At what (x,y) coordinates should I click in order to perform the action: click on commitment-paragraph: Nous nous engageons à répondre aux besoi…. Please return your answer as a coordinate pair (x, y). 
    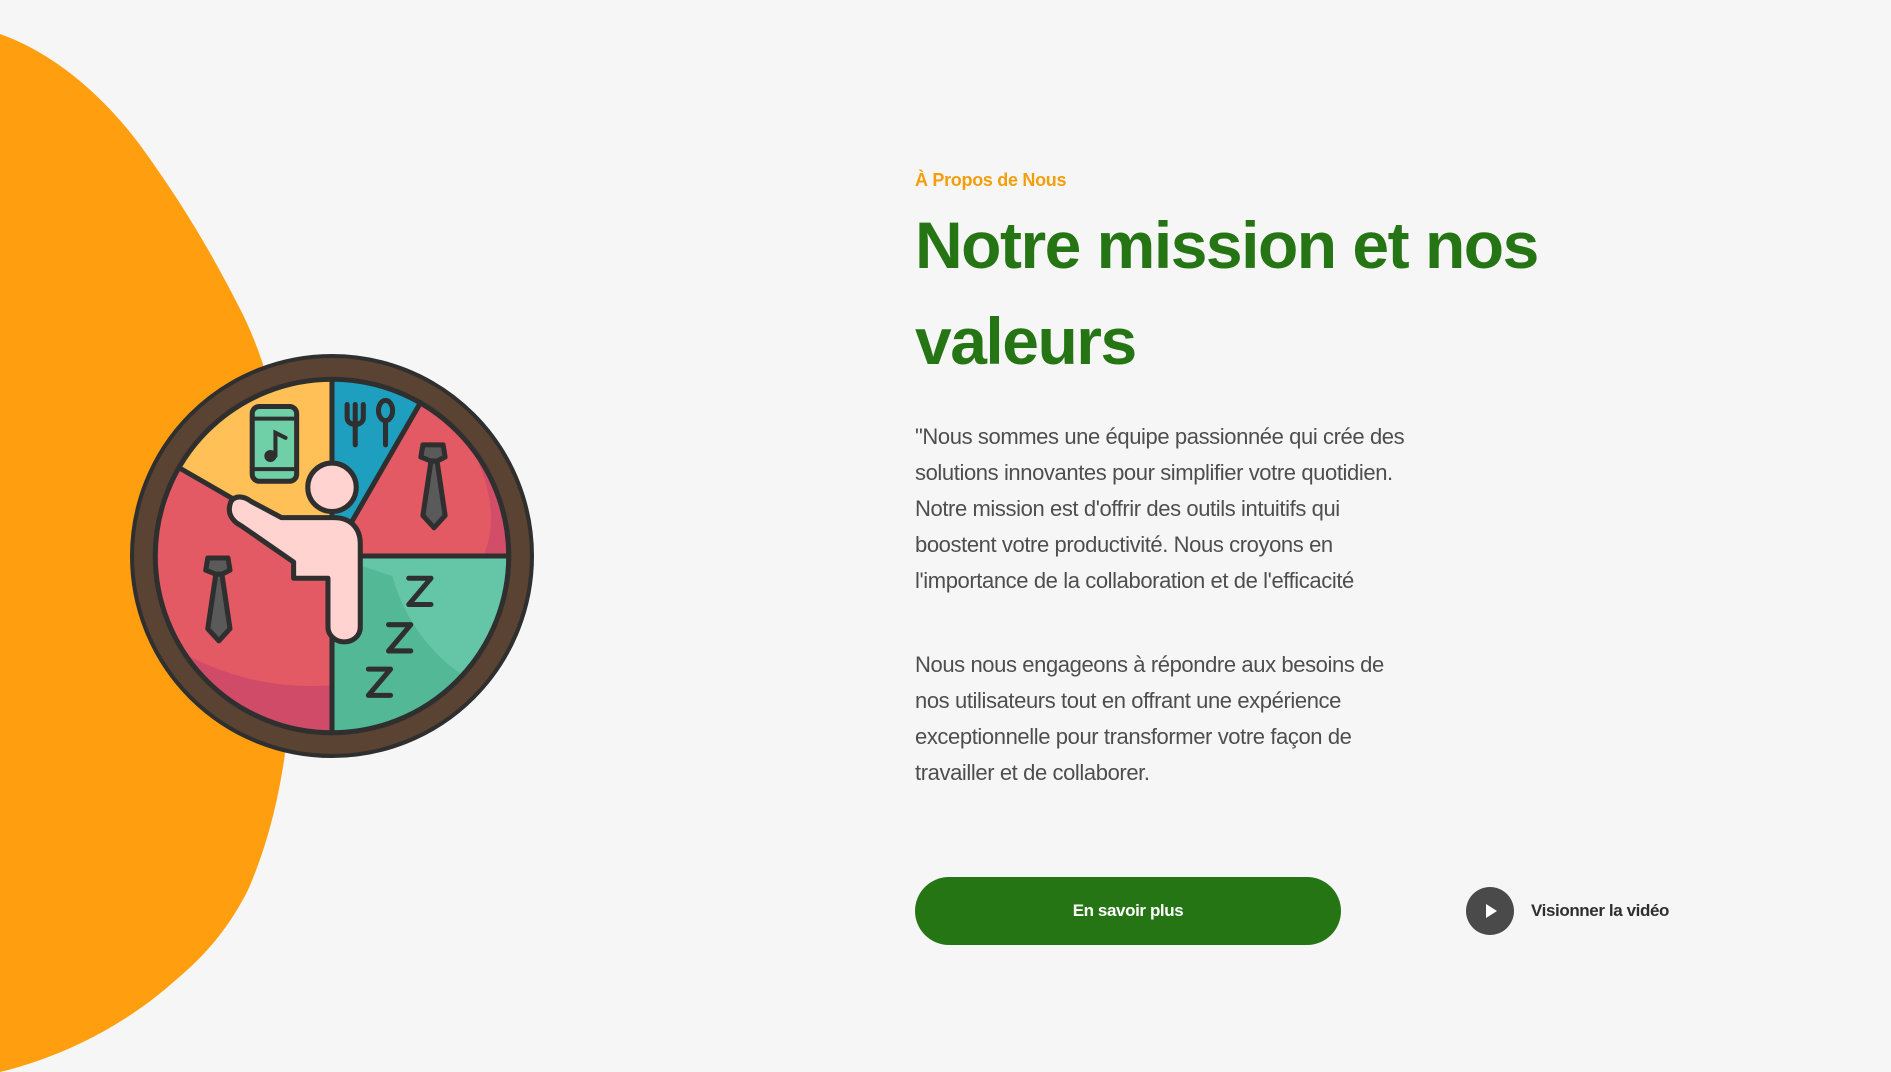
    Looking at the image, I should click on (1149, 718).